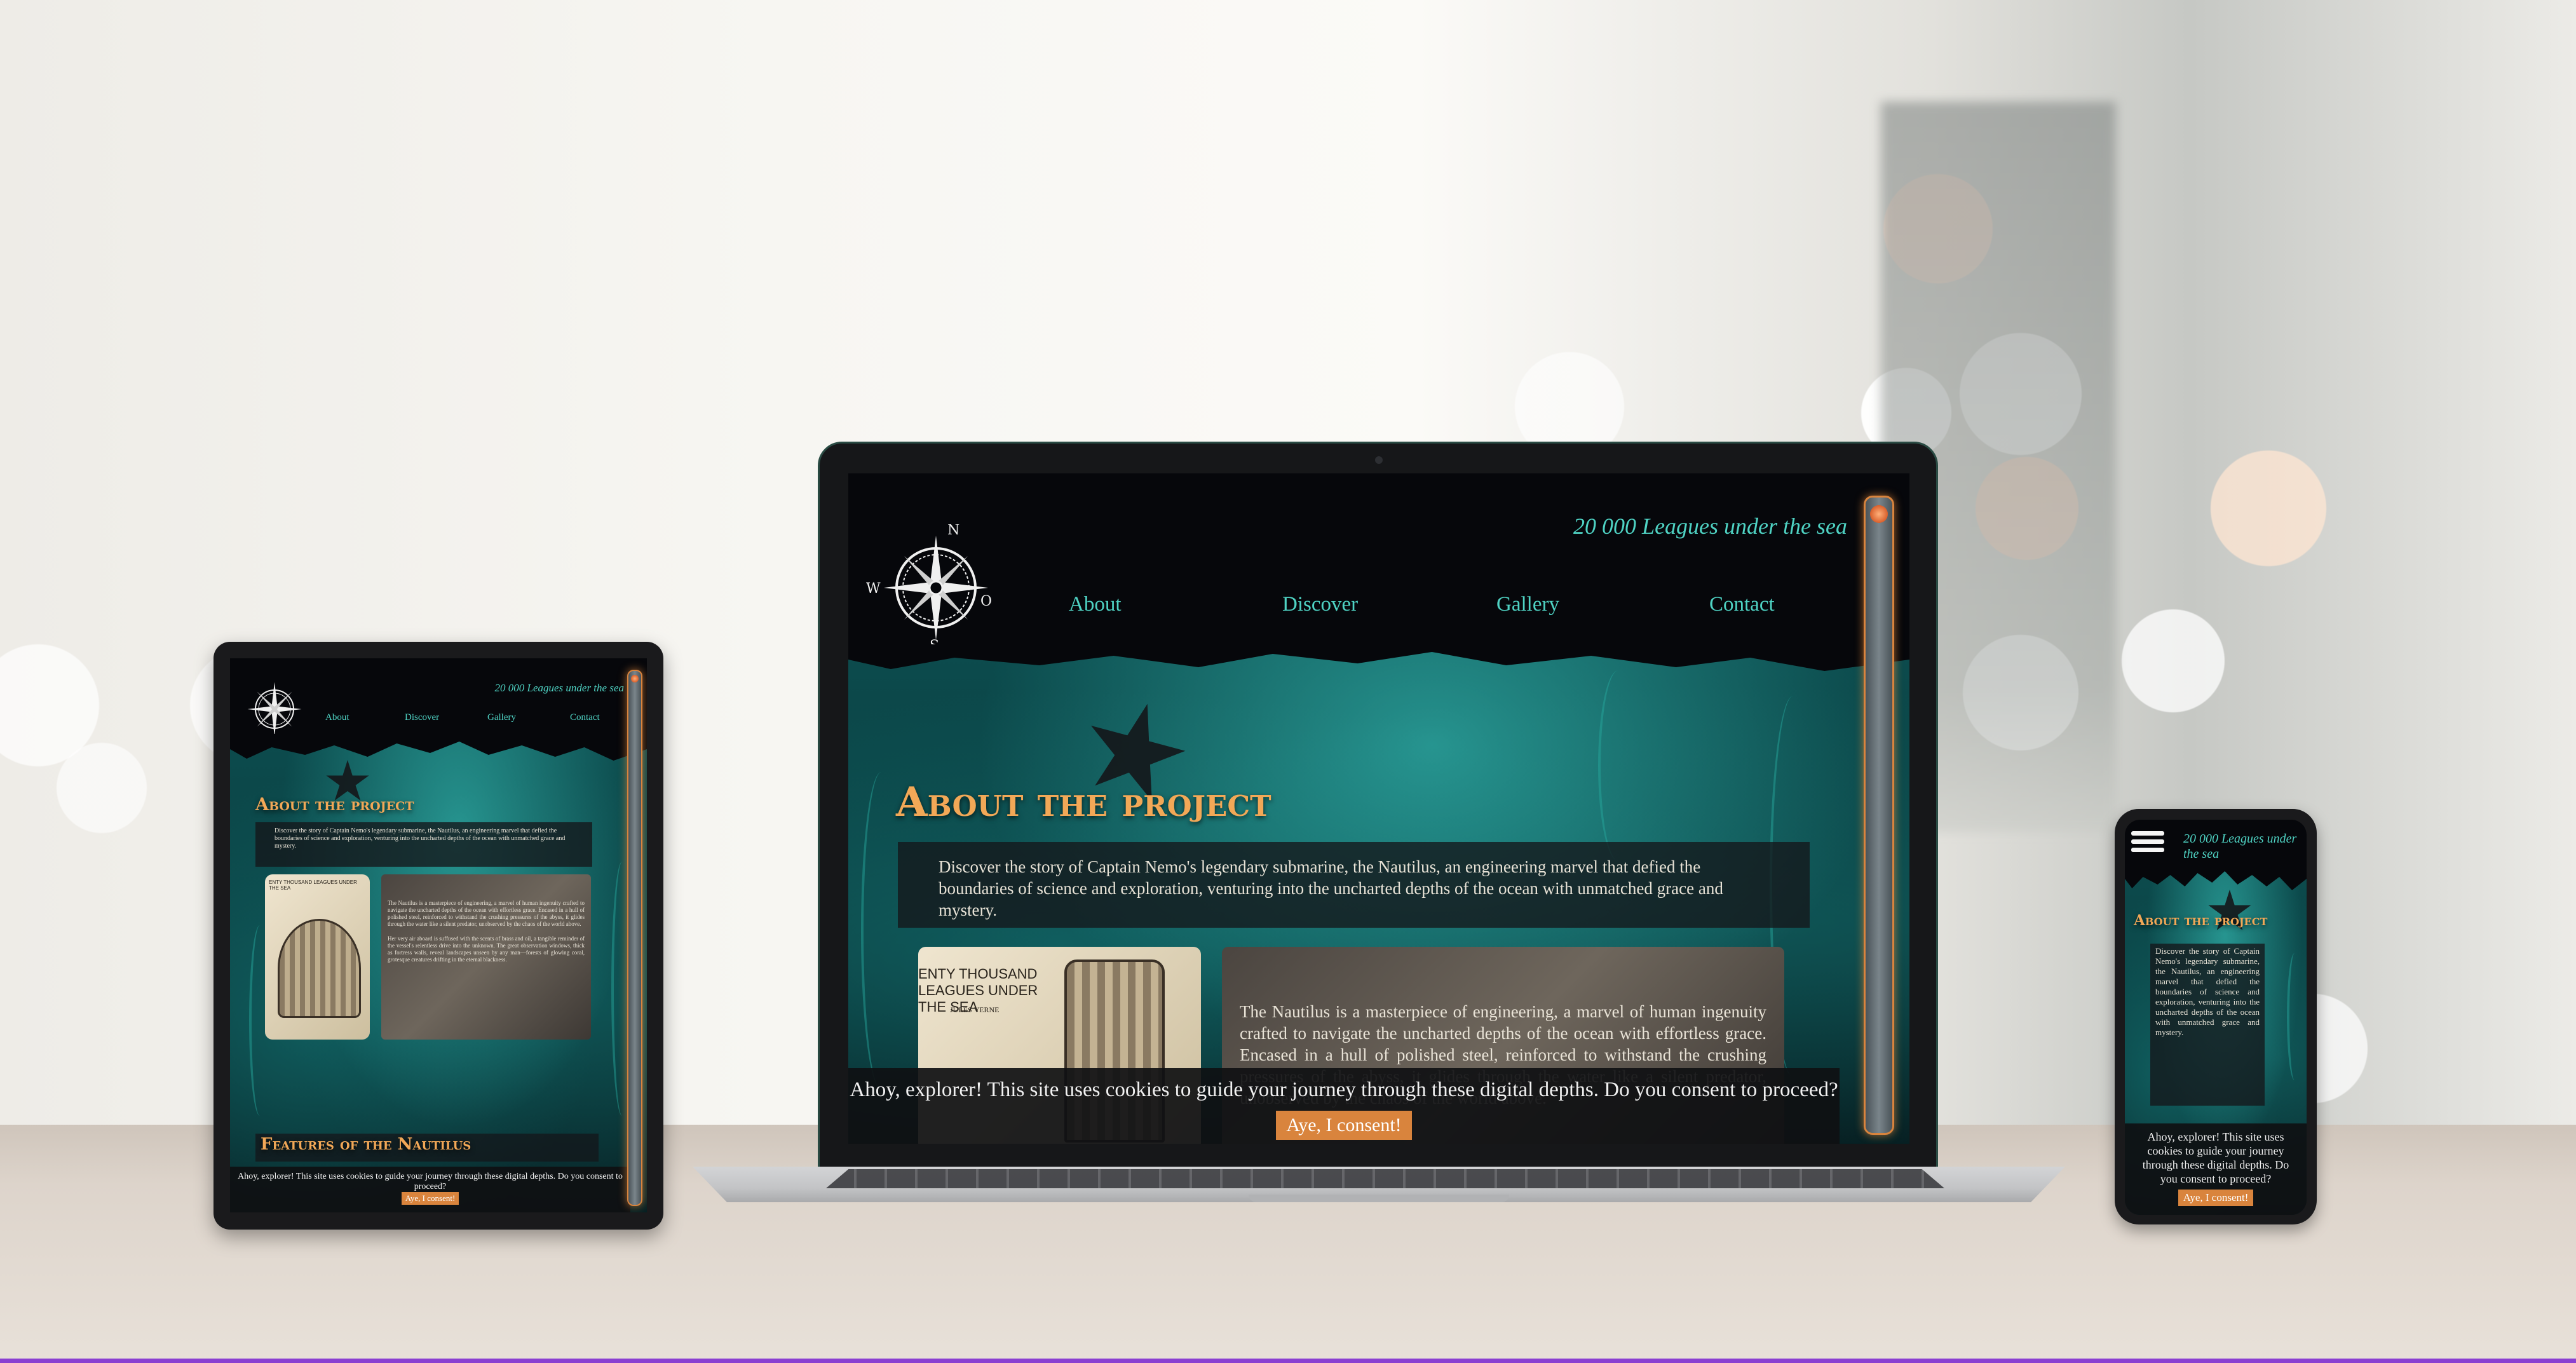 This screenshot has height=1363, width=2576. Describe the element at coordinates (366, 1144) in the screenshot. I see `section-title-features: Features of the Nautilus` at that location.